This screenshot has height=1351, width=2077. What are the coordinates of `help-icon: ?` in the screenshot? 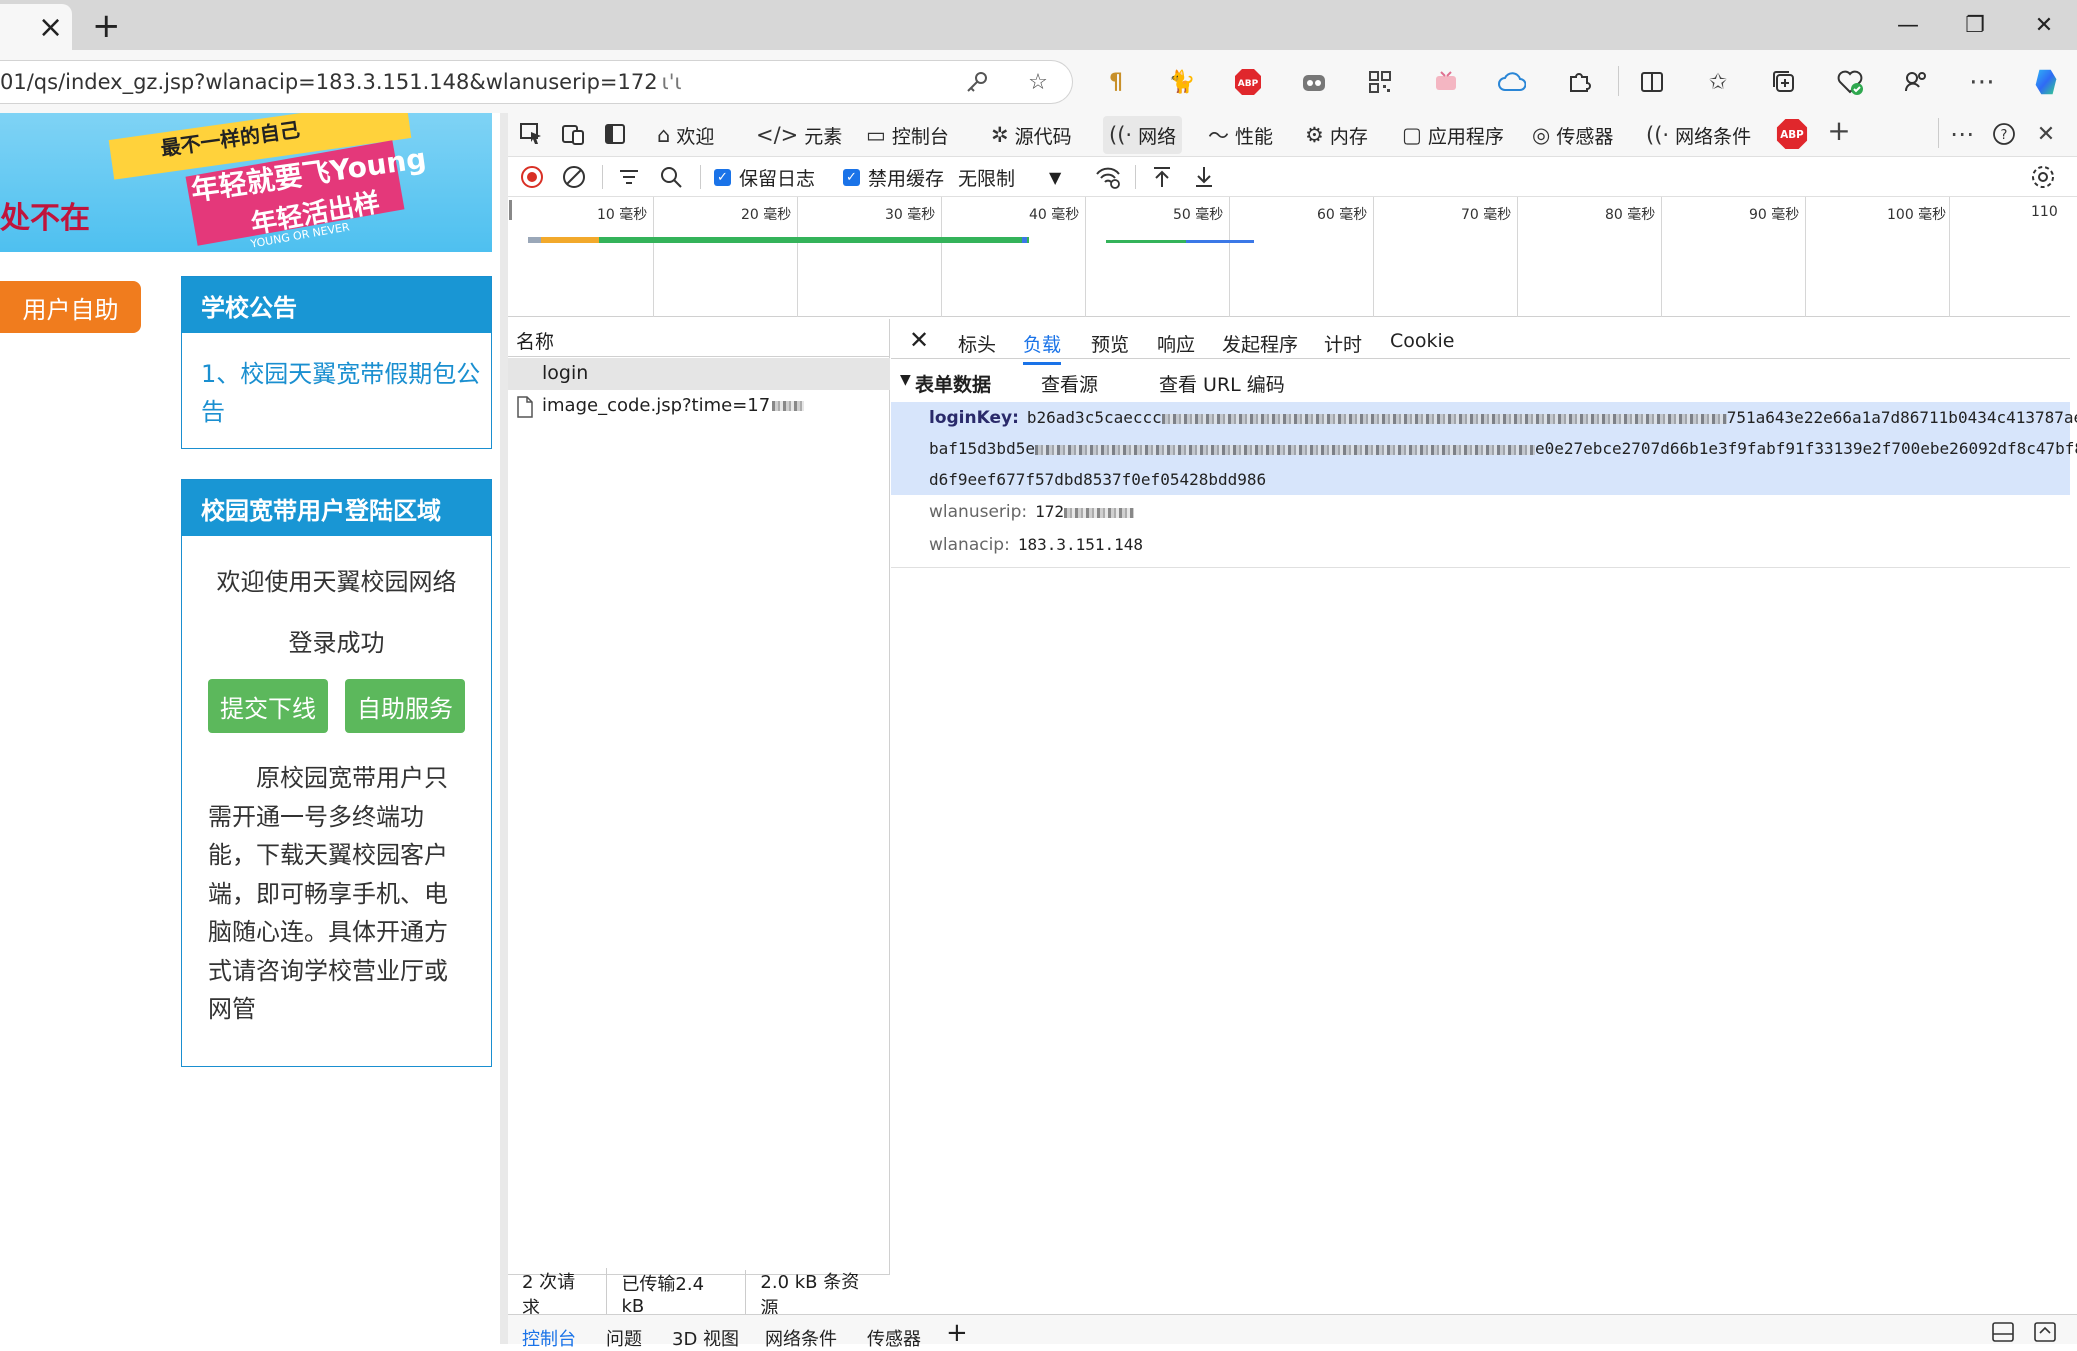 It's located at (2004, 134).